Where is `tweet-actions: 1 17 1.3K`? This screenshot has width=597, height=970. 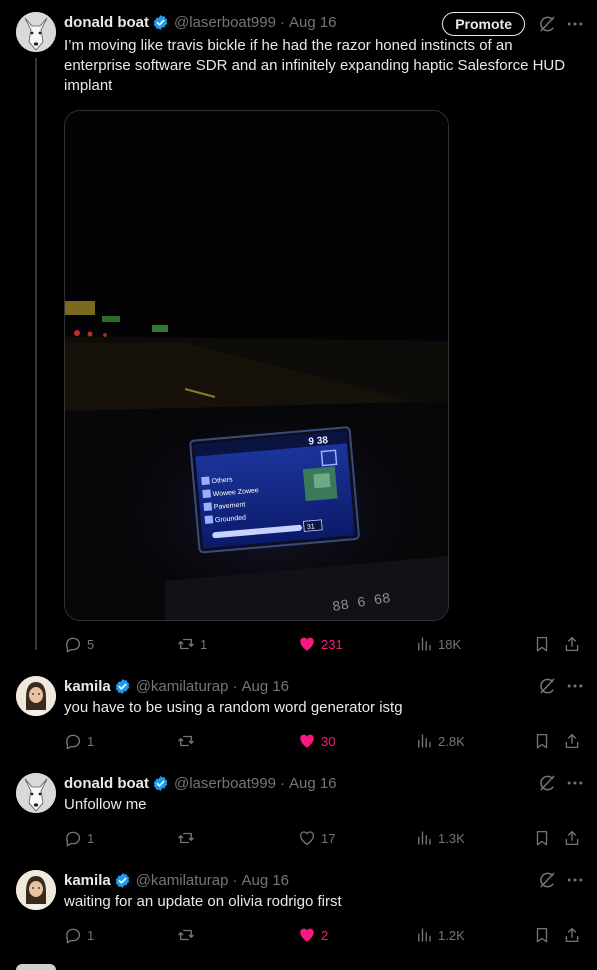
tweet-actions: 1 17 1.3K is located at coordinates (324, 838).